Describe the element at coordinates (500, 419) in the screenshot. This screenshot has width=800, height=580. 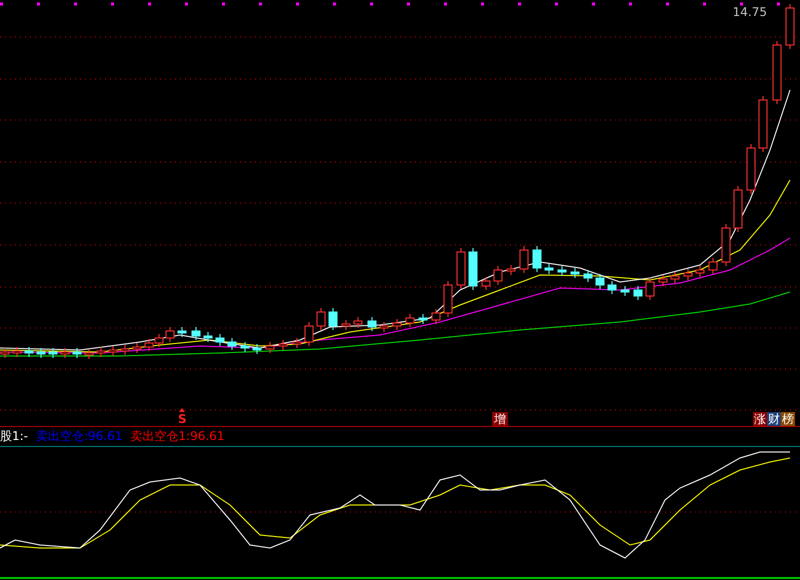
I see `signal-tag: 增` at that location.